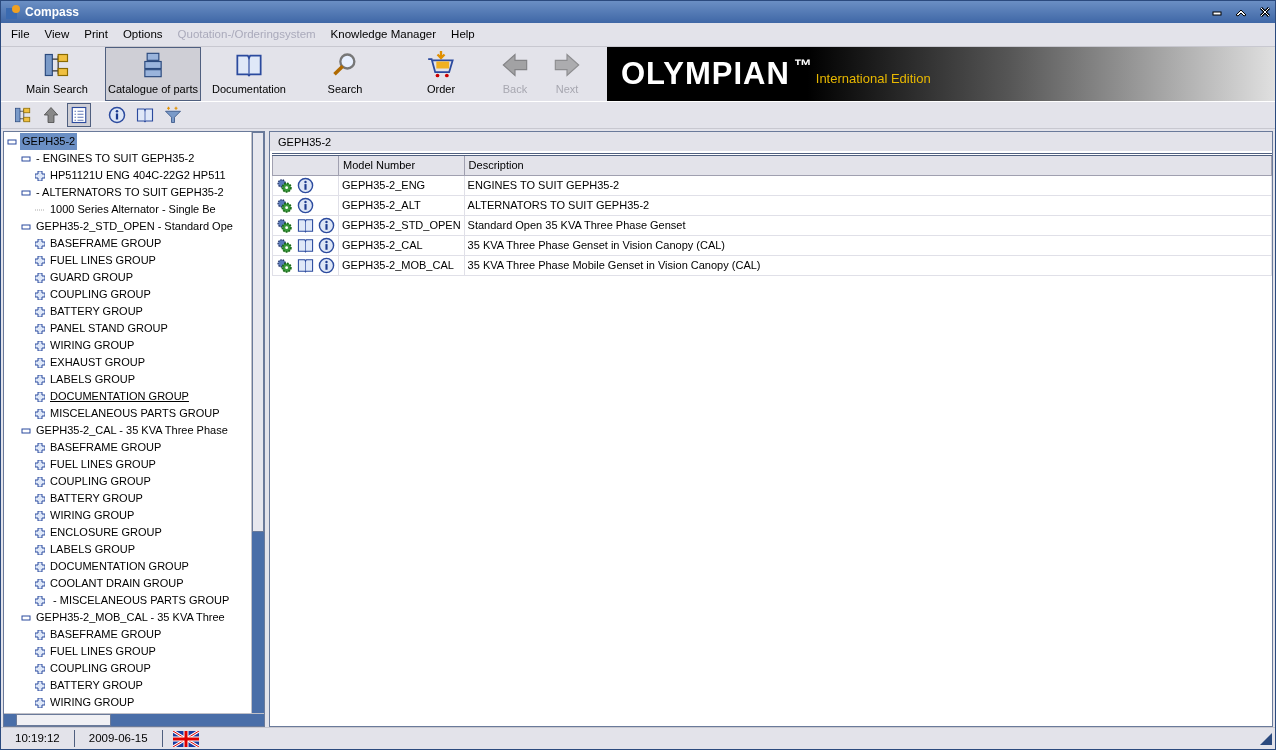 The image size is (1276, 750). I want to click on tree-item: MISCELANEOUS PARTS GROUP, so click(135, 413).